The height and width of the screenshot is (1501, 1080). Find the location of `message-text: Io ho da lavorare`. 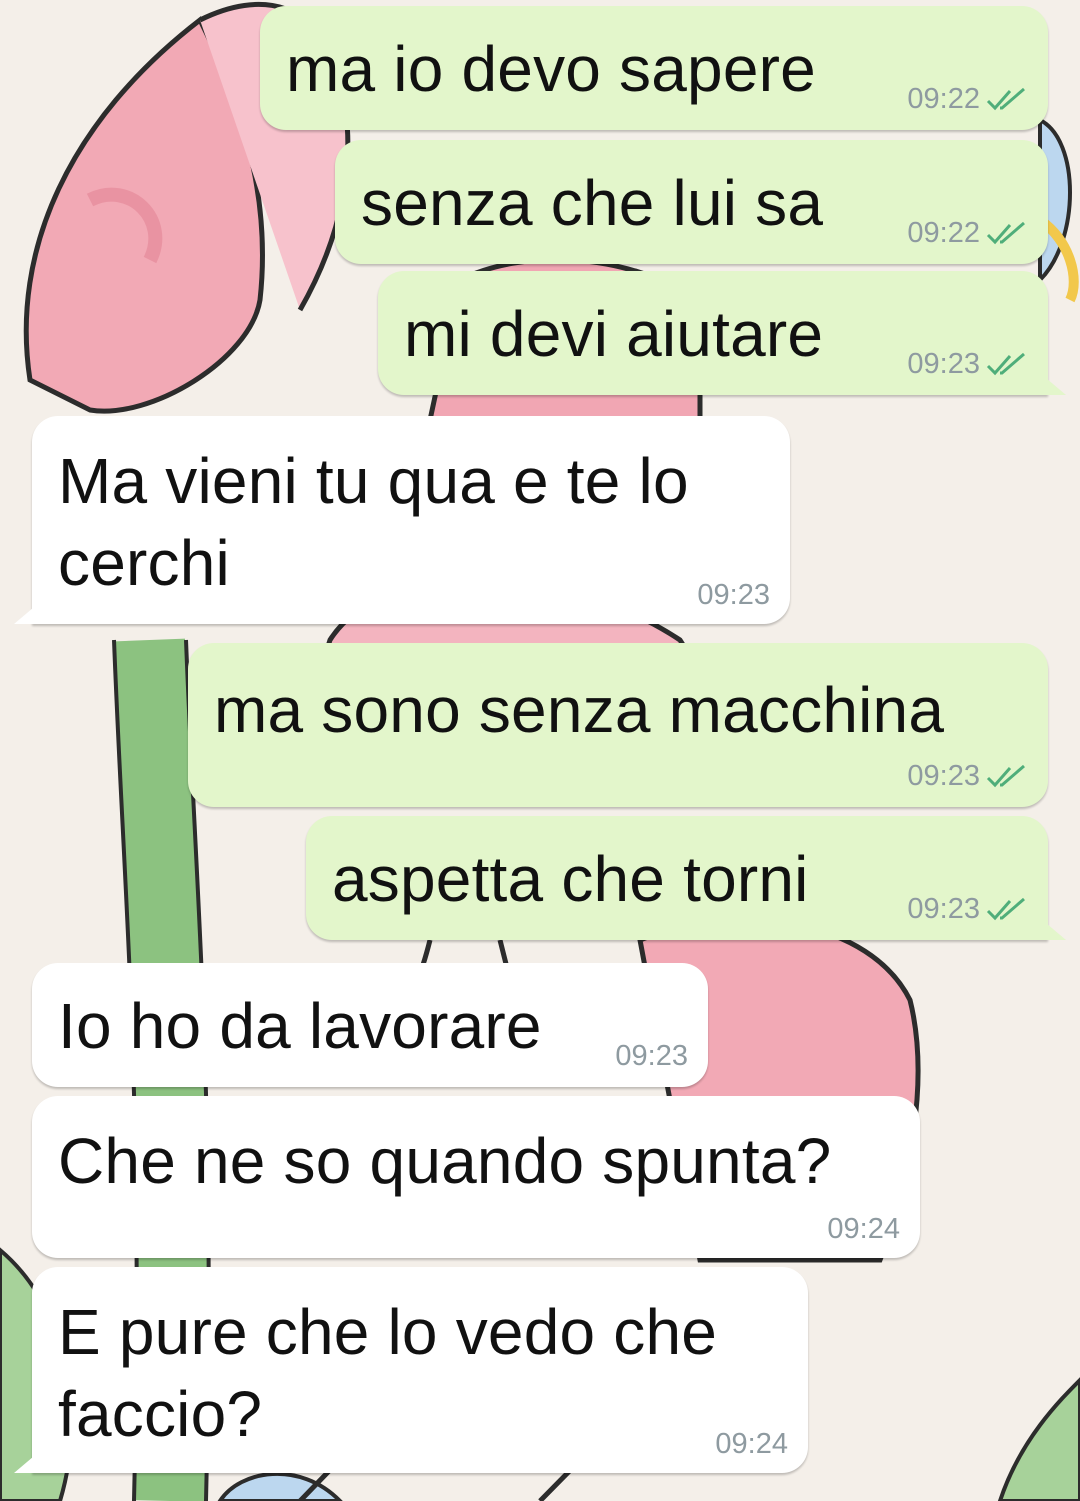

message-text: Io ho da lavorare is located at coordinates (300, 1026).